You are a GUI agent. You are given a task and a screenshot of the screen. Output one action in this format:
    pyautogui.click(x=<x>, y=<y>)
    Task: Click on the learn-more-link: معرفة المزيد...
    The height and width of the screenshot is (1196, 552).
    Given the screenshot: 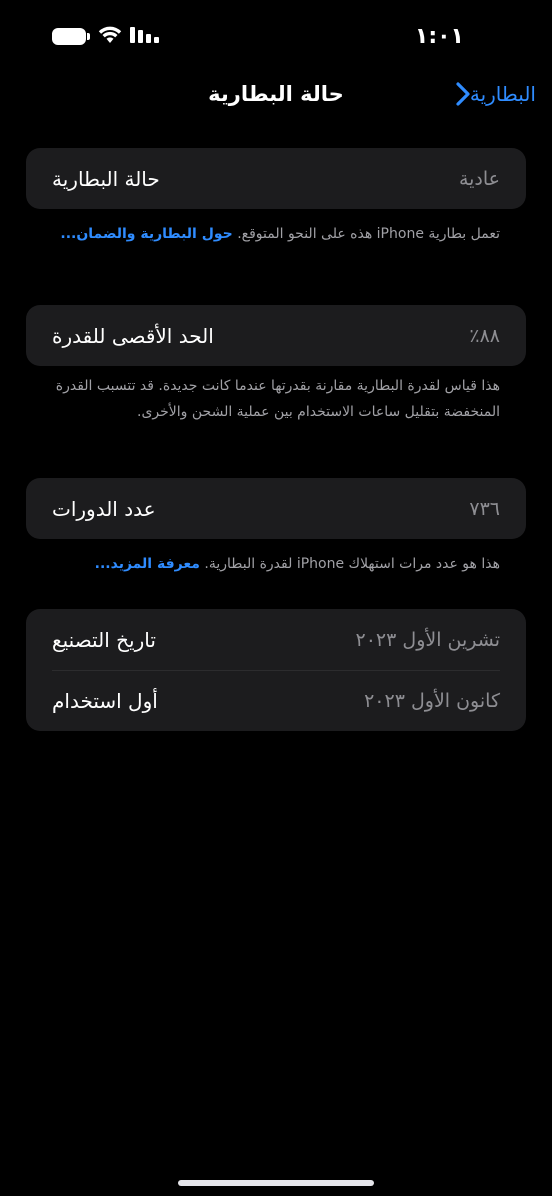 What is the action you would take?
    pyautogui.click(x=147, y=564)
    